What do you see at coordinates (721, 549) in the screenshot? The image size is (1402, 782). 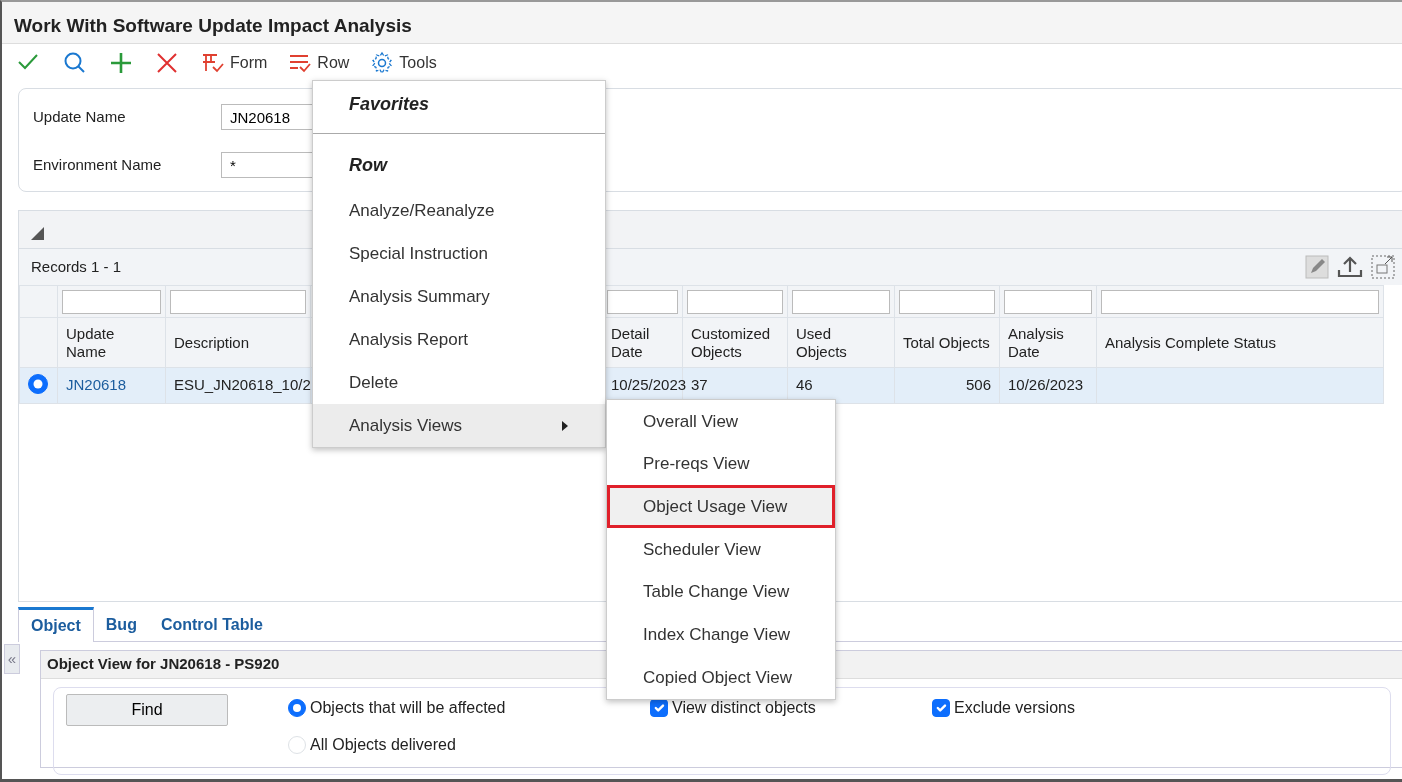 I see `menu-item: Scheduler View` at bounding box center [721, 549].